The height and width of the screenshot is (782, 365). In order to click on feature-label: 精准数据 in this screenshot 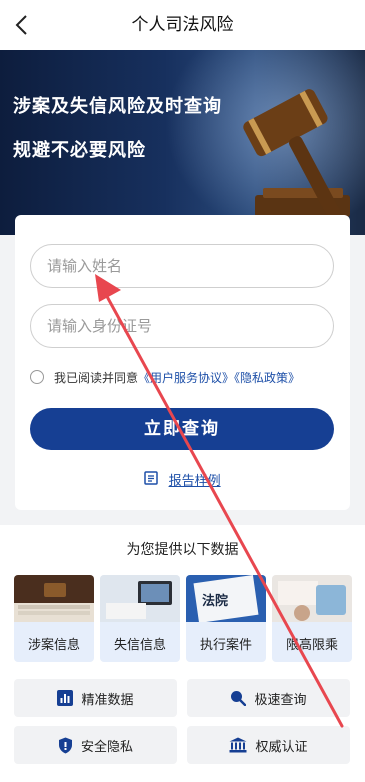, I will do `click(107, 700)`.